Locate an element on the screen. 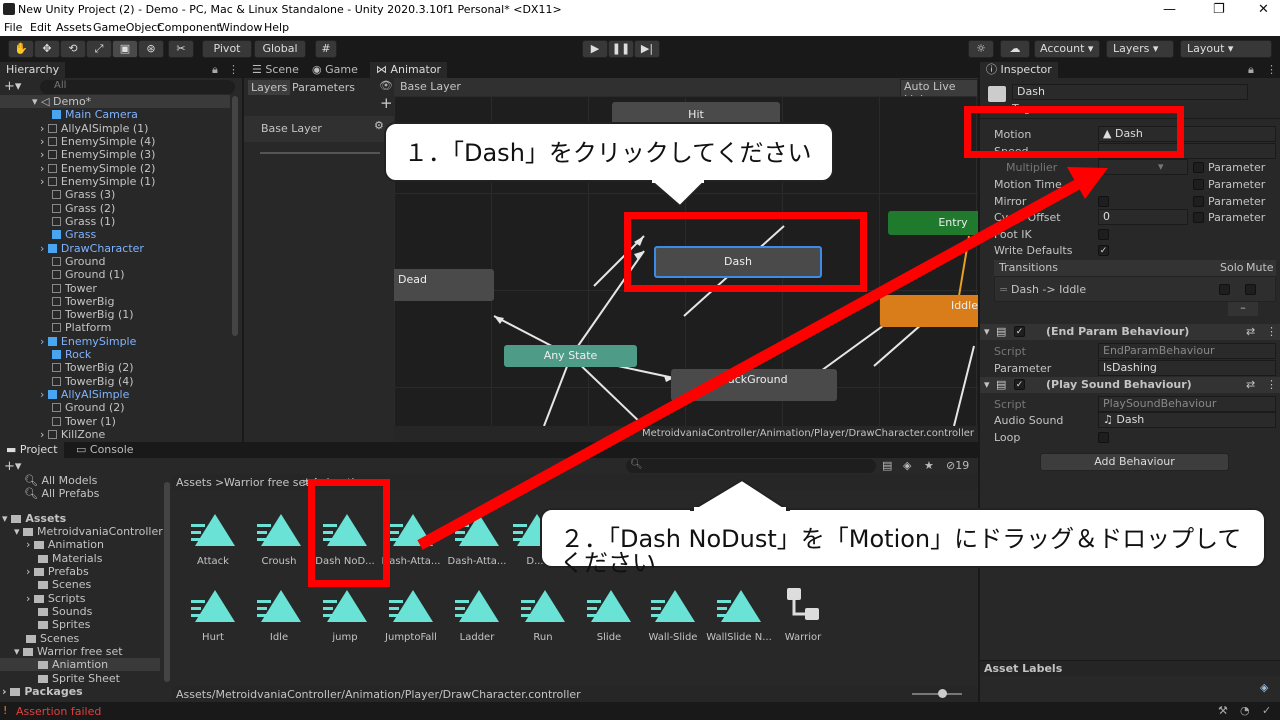  cloud-icon: ☁ is located at coordinates (1015, 49).